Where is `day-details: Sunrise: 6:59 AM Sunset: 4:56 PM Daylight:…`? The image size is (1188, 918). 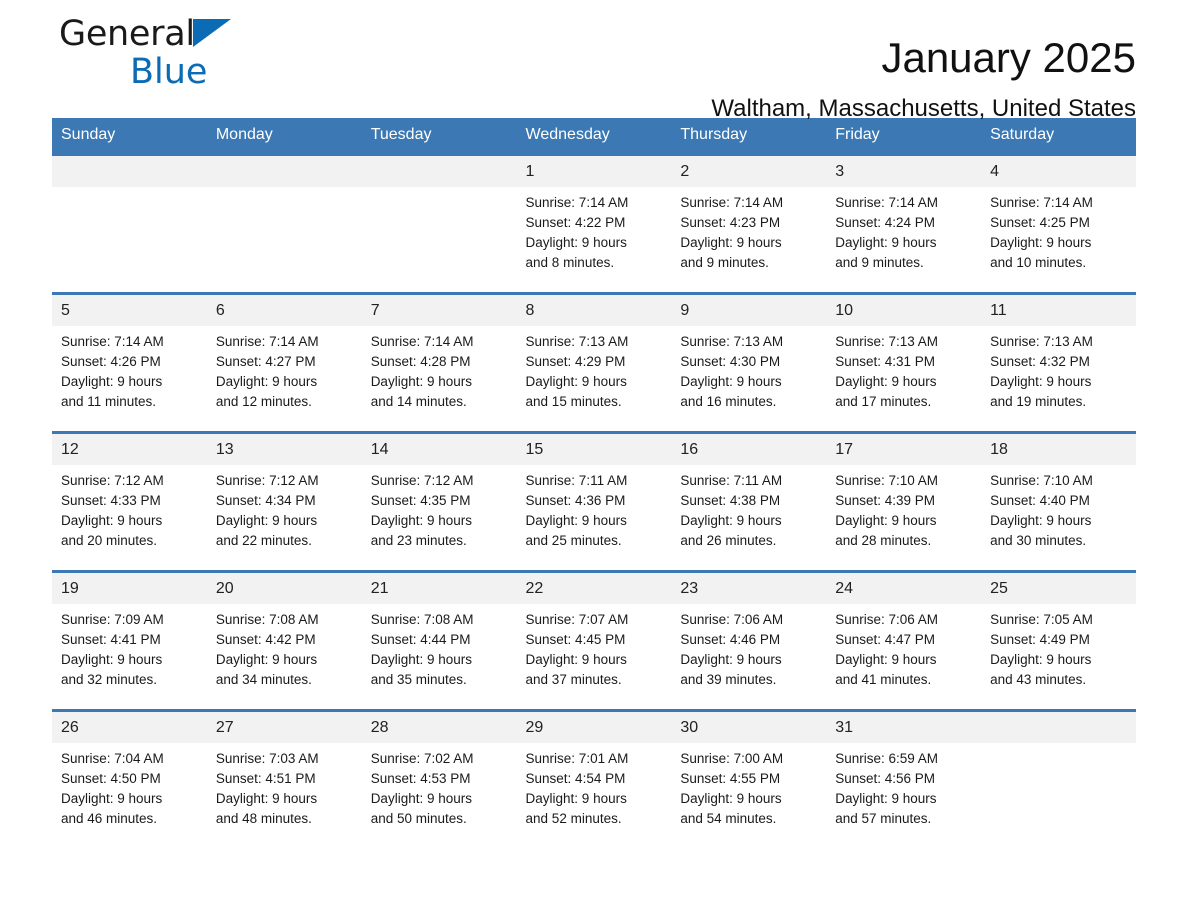 day-details: Sunrise: 6:59 AM Sunset: 4:56 PM Daylight:… is located at coordinates (903, 790).